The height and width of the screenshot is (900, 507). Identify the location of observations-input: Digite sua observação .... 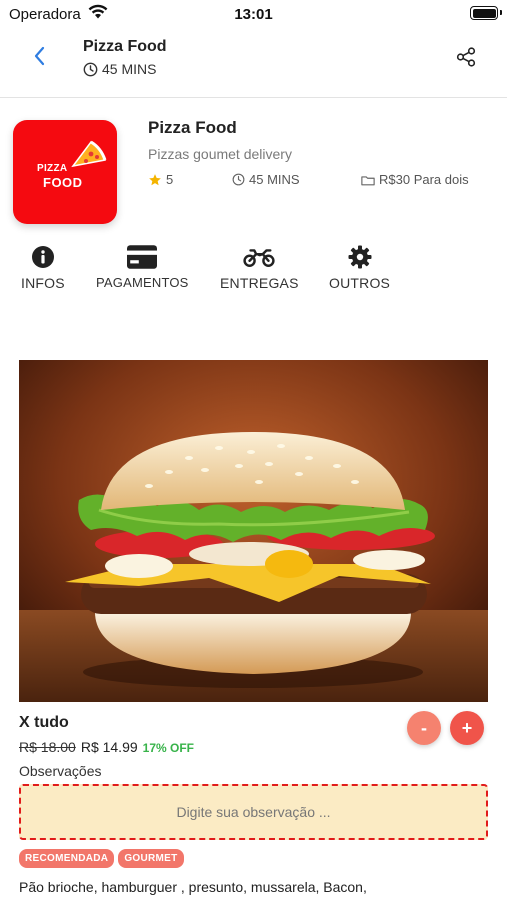
(253, 812).